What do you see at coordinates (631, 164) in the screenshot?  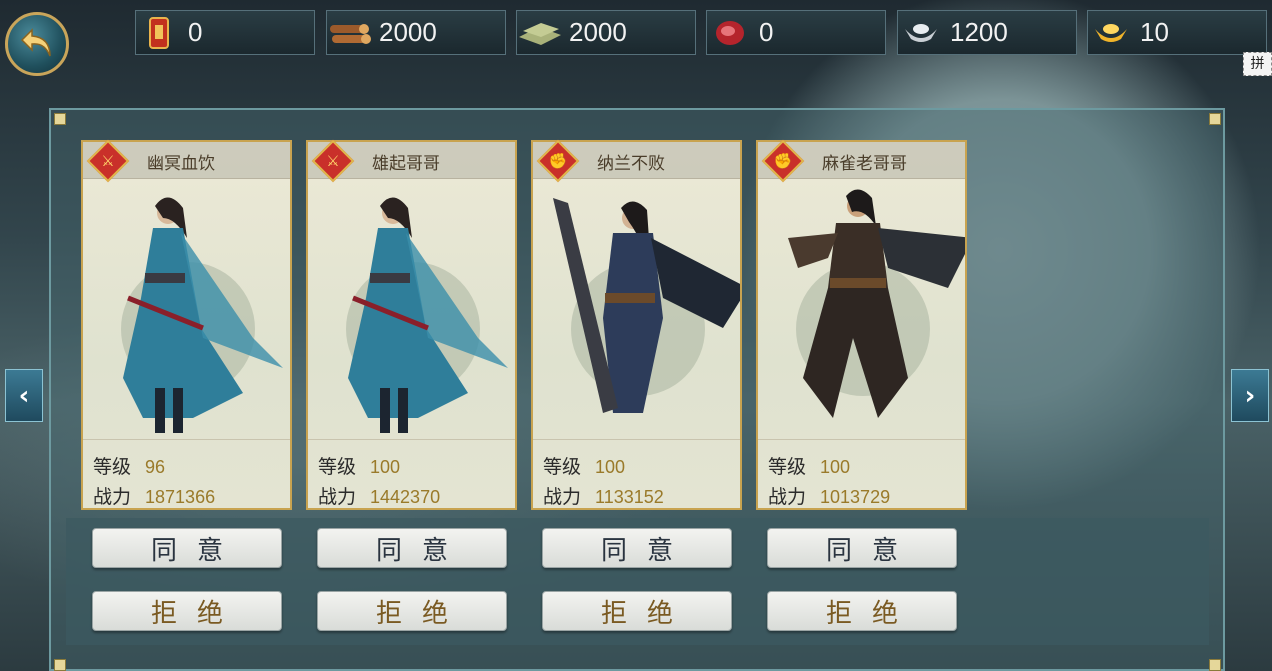 I see `player-name: 纳兰不败` at bounding box center [631, 164].